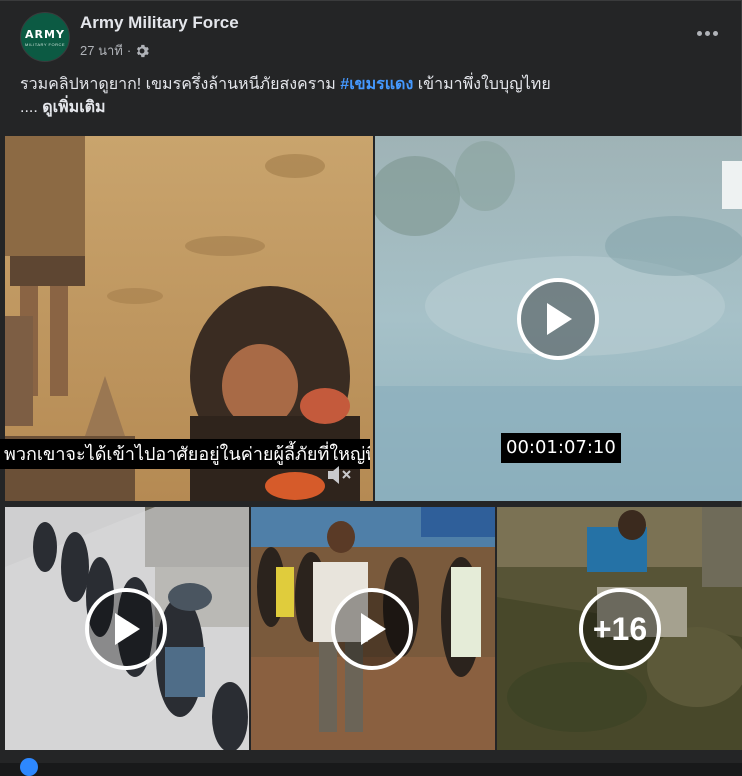 The height and width of the screenshot is (776, 742). What do you see at coordinates (376, 84) in the screenshot?
I see `hashtag-link: #เขมรแดง` at bounding box center [376, 84].